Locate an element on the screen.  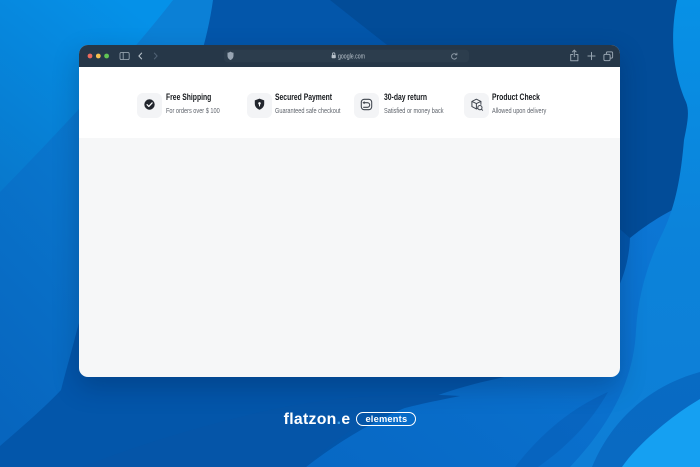
svg-text: google.com is located at coordinates (351, 56).